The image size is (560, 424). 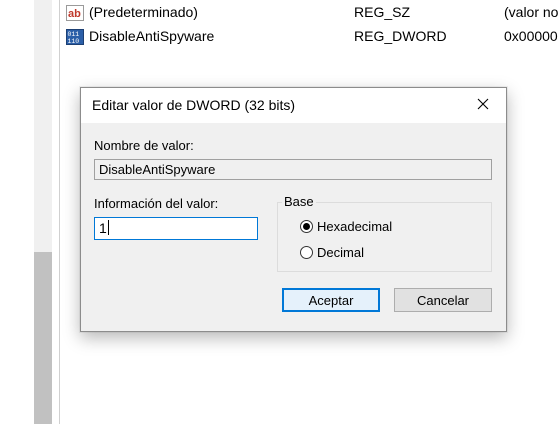 I want to click on radio-decimal: Decimal, so click(x=332, y=252).